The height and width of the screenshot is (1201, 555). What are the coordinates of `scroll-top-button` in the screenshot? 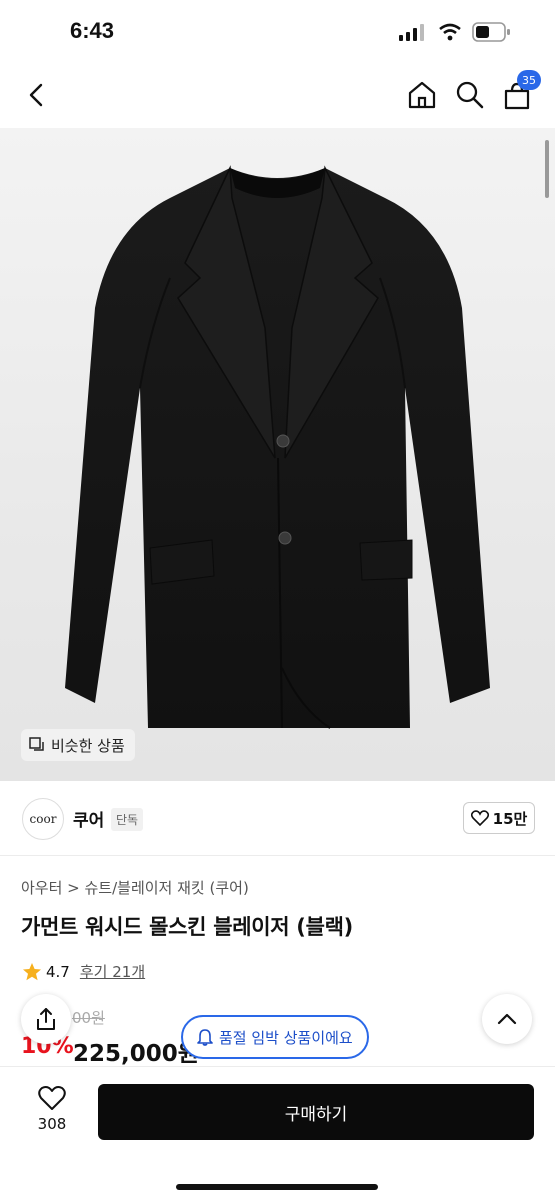 It's located at (507, 1019).